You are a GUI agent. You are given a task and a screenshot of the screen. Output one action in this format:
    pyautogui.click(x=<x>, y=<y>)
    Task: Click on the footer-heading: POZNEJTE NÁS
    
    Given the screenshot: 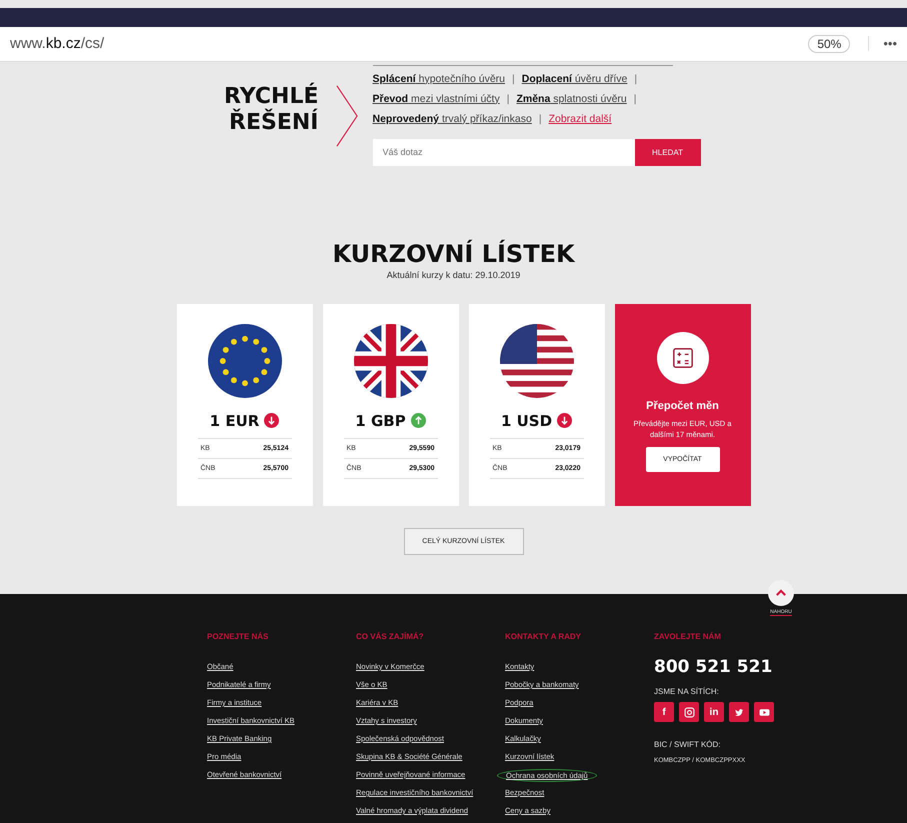 What is the action you would take?
    pyautogui.click(x=238, y=637)
    